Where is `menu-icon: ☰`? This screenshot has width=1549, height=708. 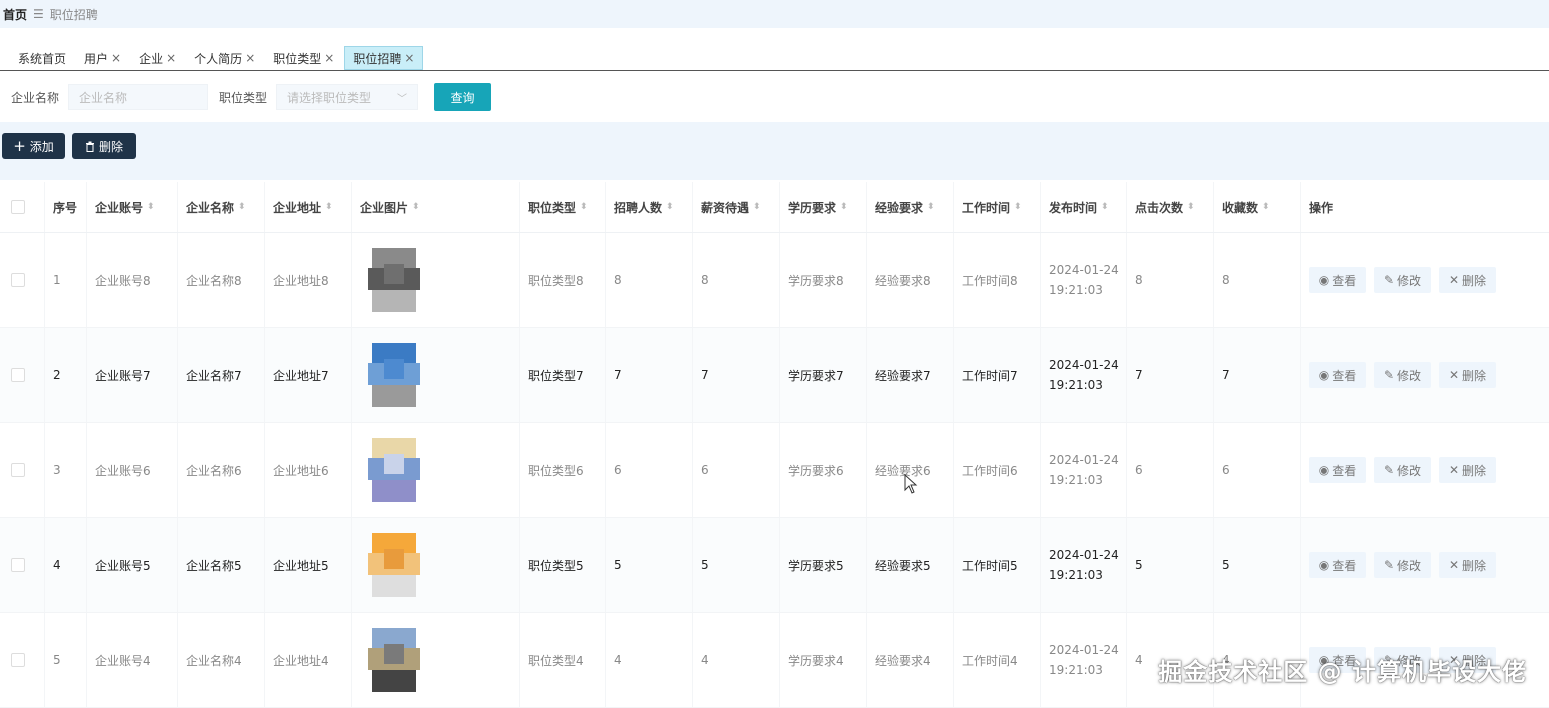
menu-icon: ☰ is located at coordinates (38, 14).